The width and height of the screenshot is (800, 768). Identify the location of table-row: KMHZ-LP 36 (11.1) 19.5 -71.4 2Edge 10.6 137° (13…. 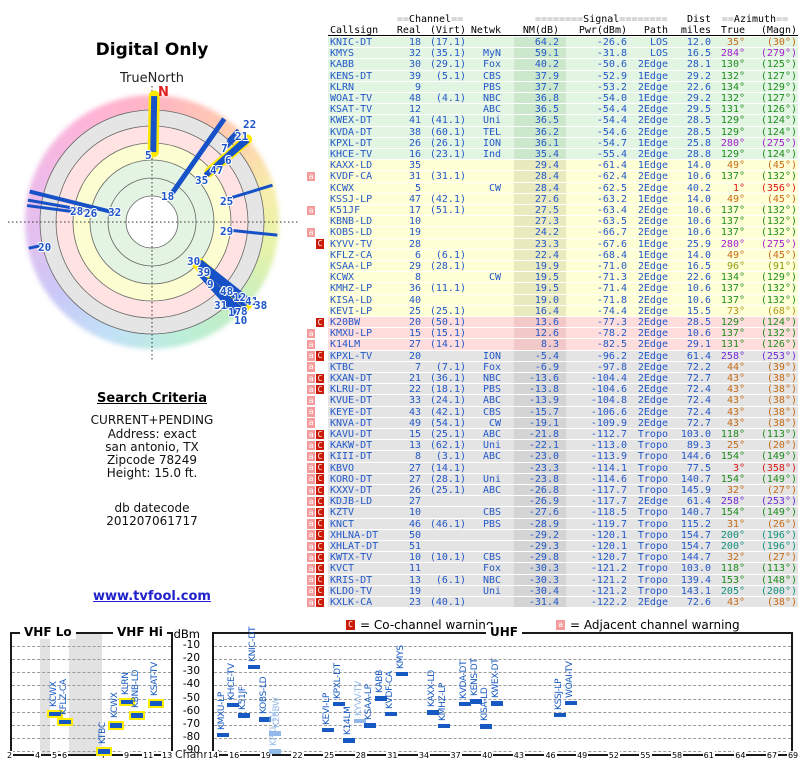
(563, 289).